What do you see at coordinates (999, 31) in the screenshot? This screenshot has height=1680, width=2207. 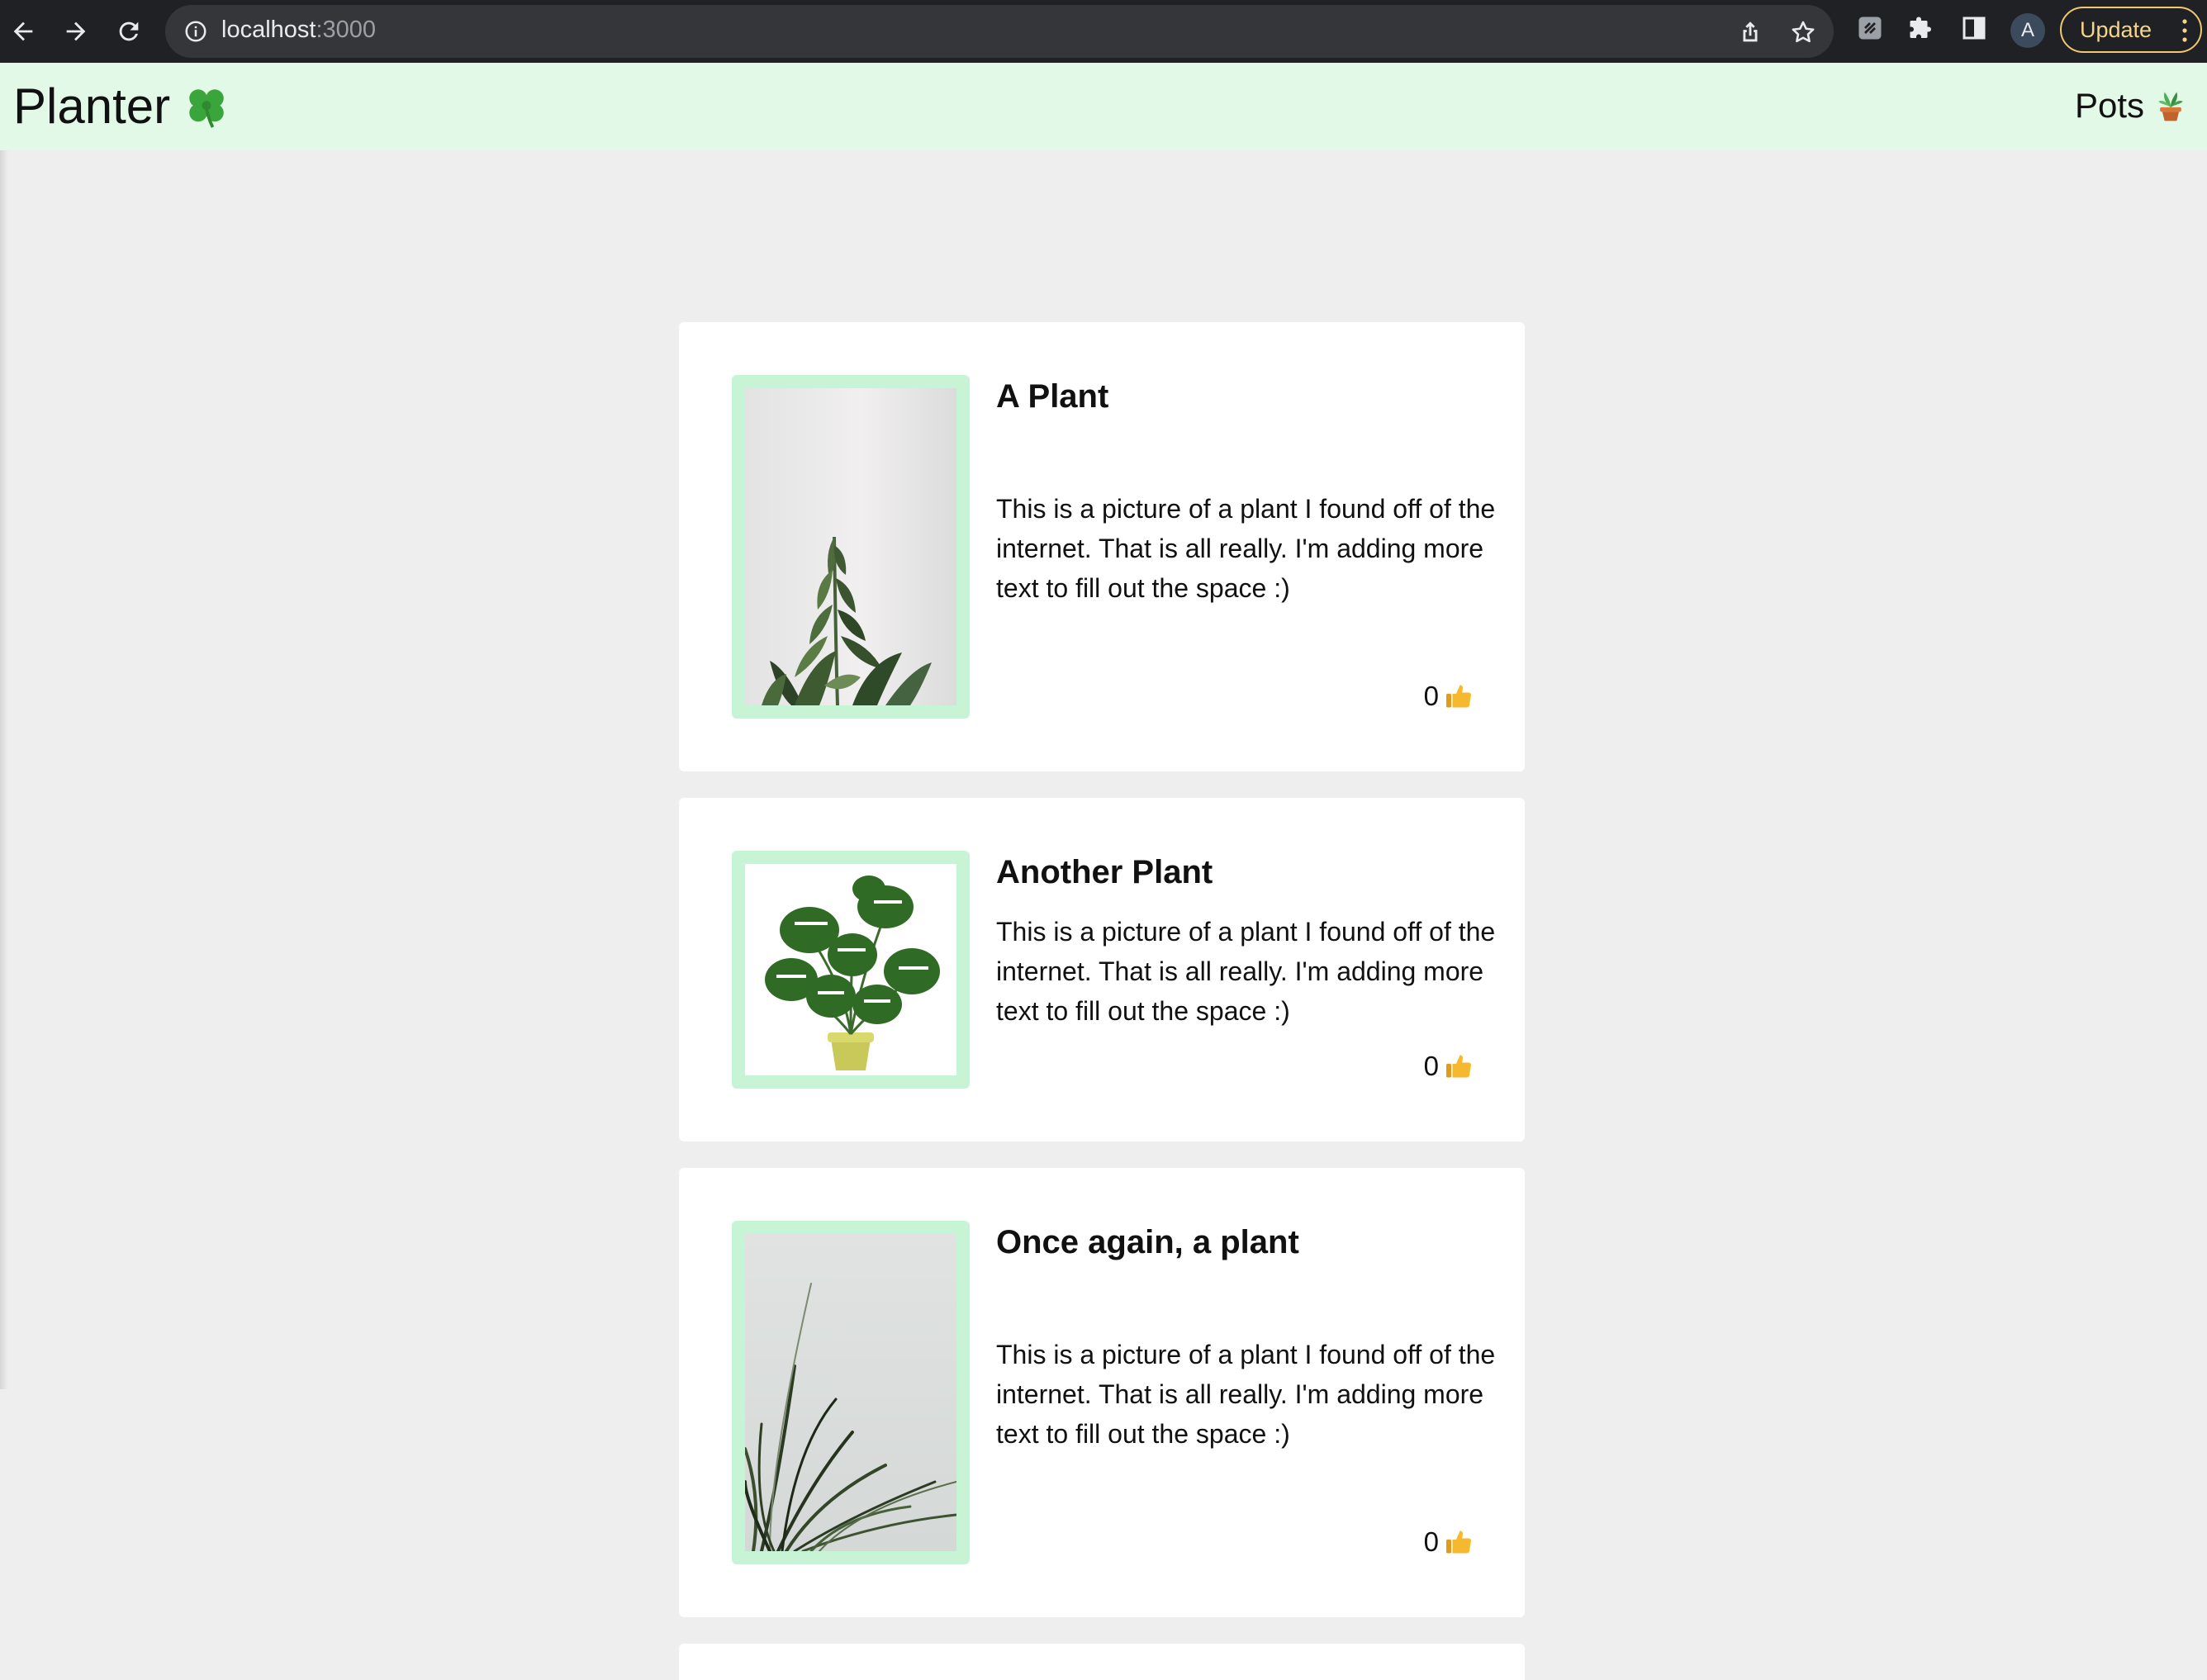 I see `address-bar: localhost:3000` at bounding box center [999, 31].